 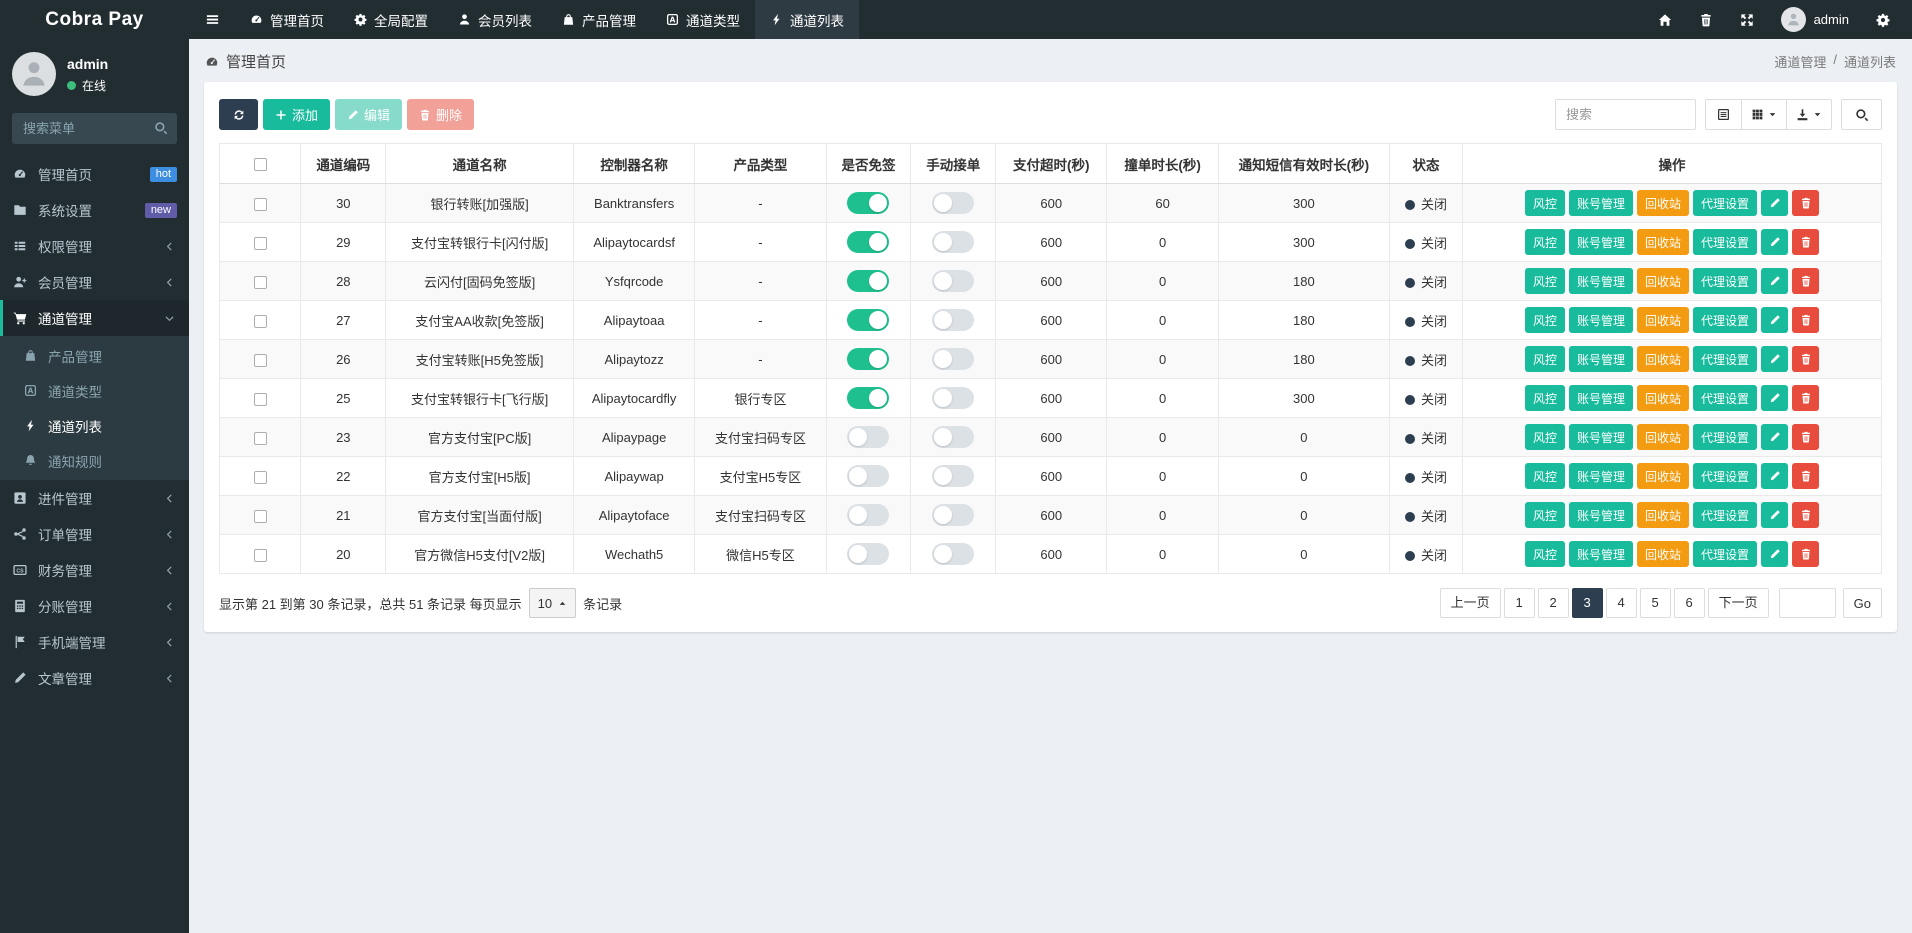 I want to click on top-nav-item-person: 会员列表, so click(x=495, y=19).